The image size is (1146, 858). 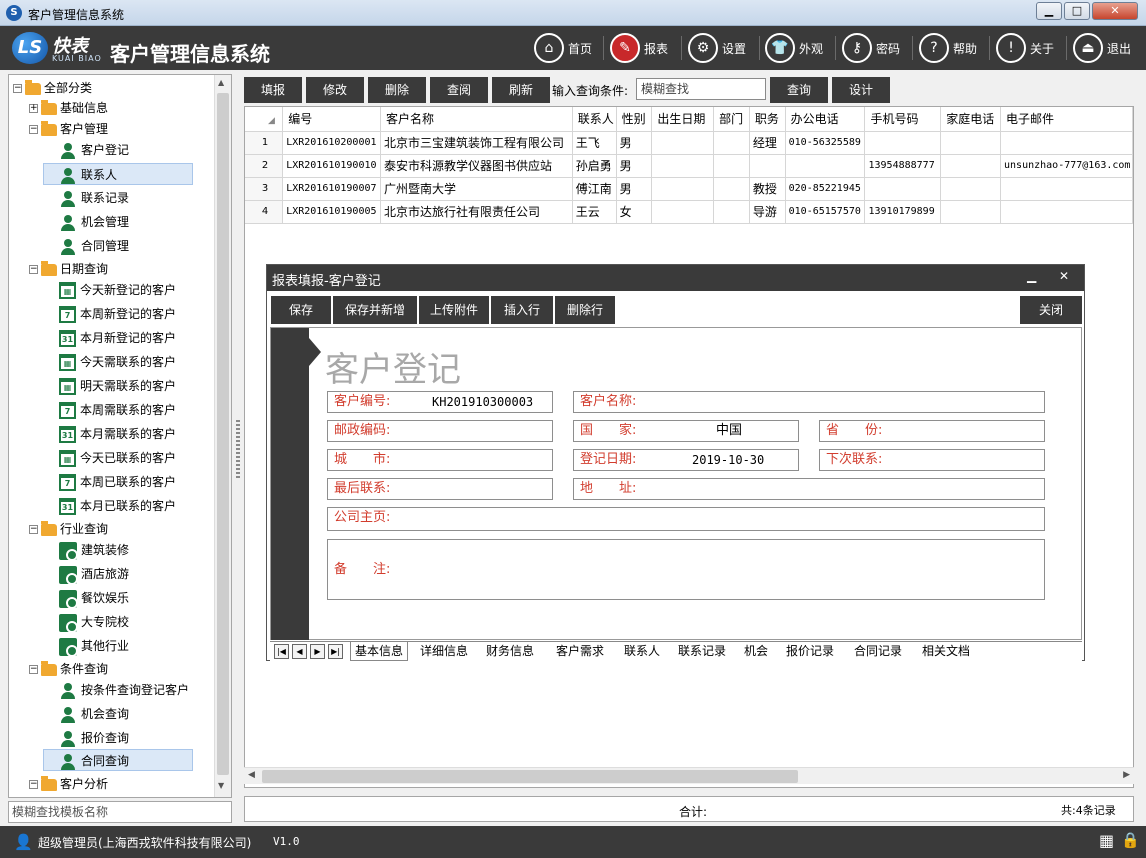 What do you see at coordinates (825, 189) in the screenshot?
I see `cell: 020-85221945` at bounding box center [825, 189].